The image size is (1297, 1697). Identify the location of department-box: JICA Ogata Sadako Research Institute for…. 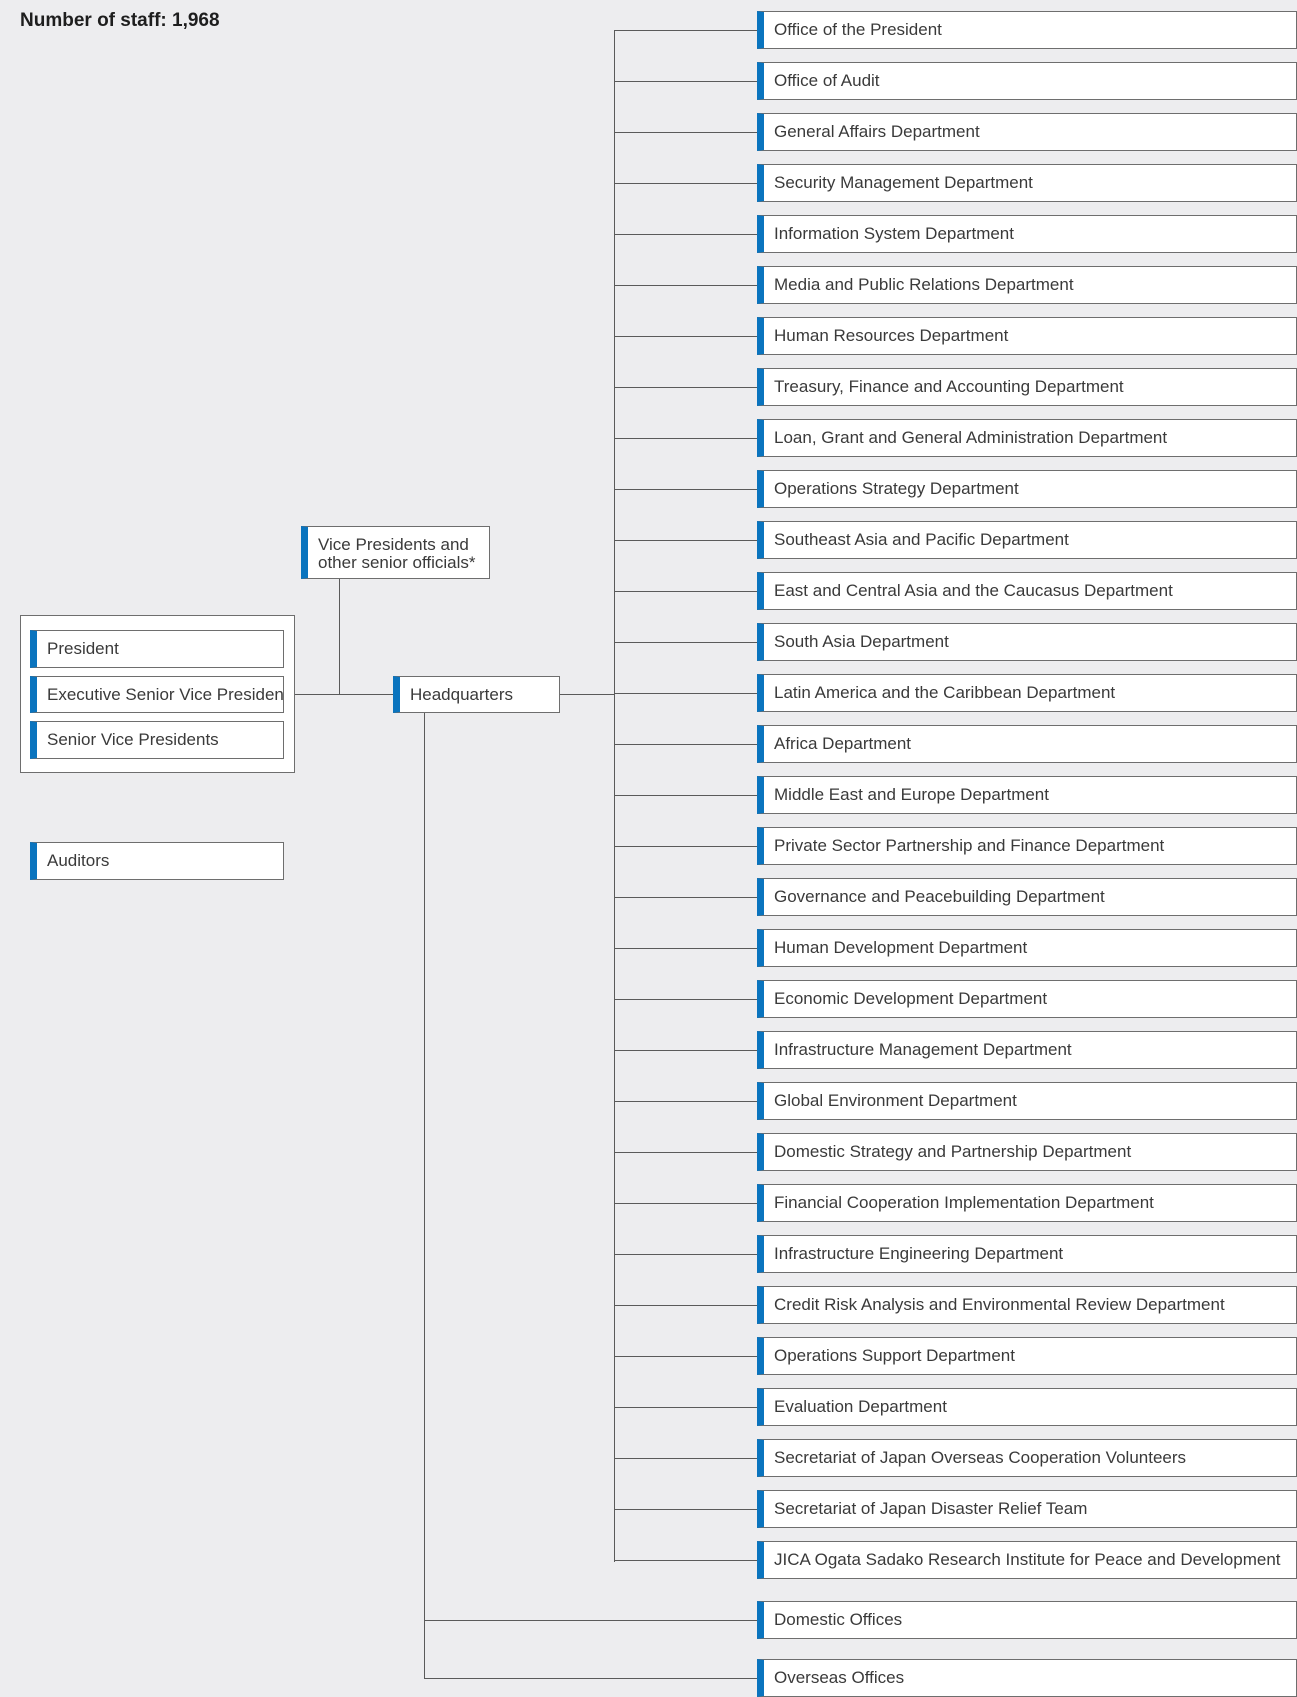
(1027, 1560).